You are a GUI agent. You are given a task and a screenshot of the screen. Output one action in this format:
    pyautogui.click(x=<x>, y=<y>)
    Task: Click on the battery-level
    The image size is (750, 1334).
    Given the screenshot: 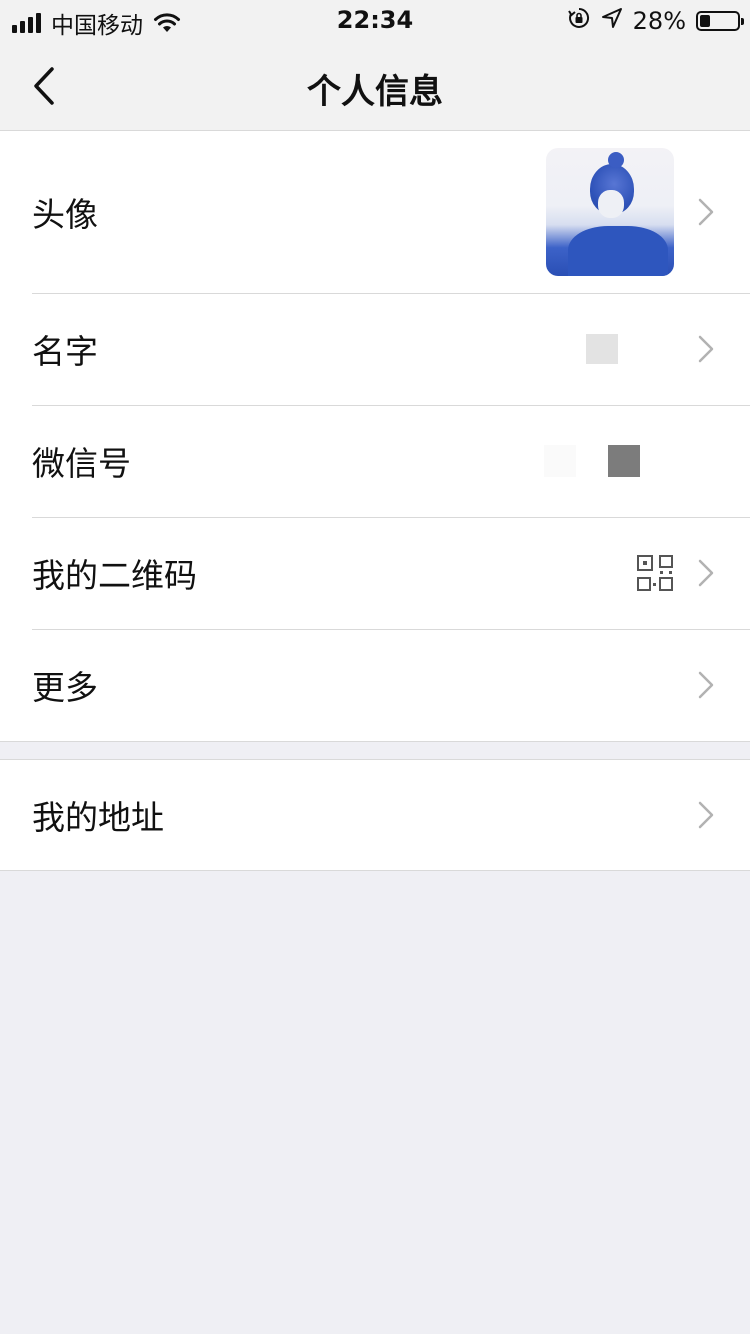 What is the action you would take?
    pyautogui.click(x=705, y=21)
    